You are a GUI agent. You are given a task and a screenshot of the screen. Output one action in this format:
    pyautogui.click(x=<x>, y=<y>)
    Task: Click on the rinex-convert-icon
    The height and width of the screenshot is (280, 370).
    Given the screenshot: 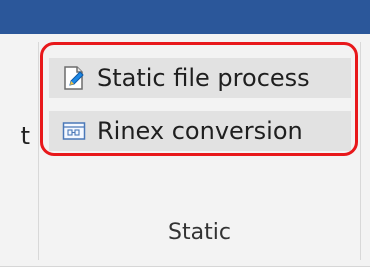 What is the action you would take?
    pyautogui.click(x=74, y=131)
    